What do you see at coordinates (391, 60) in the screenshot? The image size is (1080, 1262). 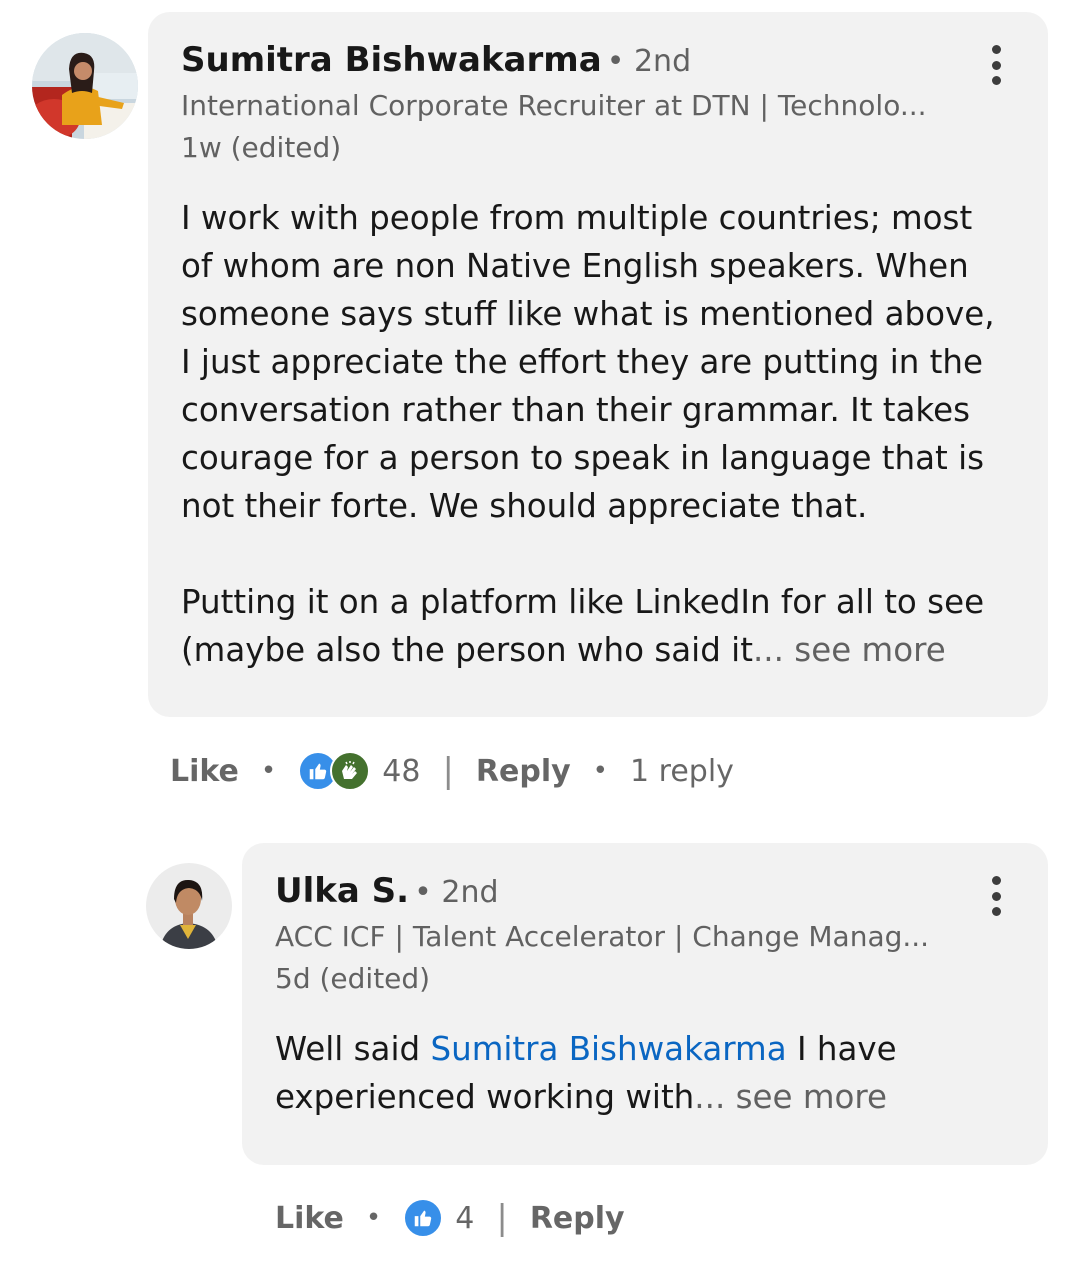 I see `comment-author-name: Sumitra Bishwakarma` at bounding box center [391, 60].